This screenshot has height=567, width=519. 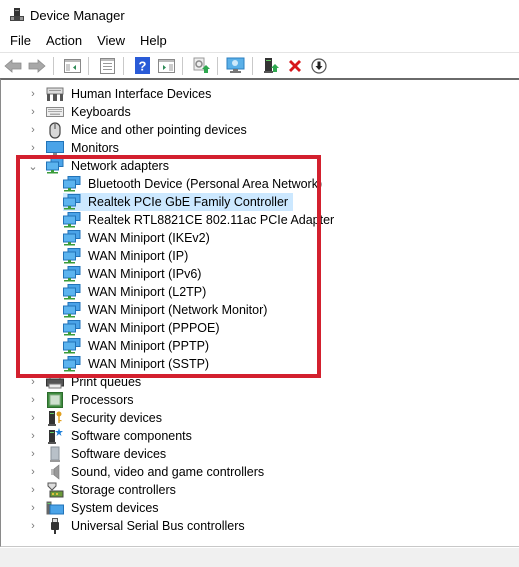 I want to click on printer-icon, so click(x=55, y=382).